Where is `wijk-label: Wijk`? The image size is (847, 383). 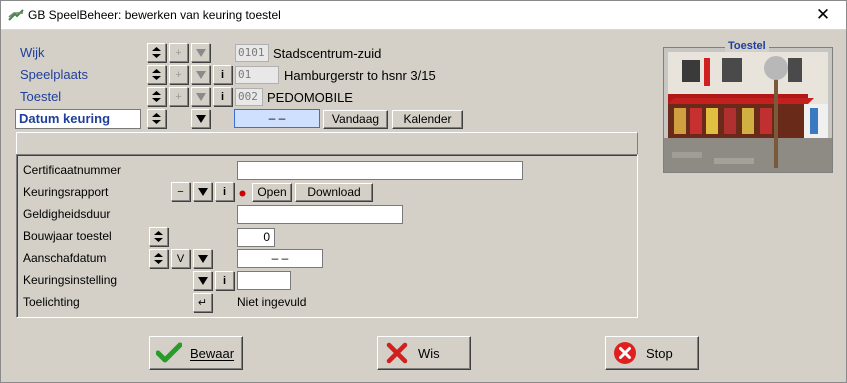 wijk-label: Wijk is located at coordinates (32, 52).